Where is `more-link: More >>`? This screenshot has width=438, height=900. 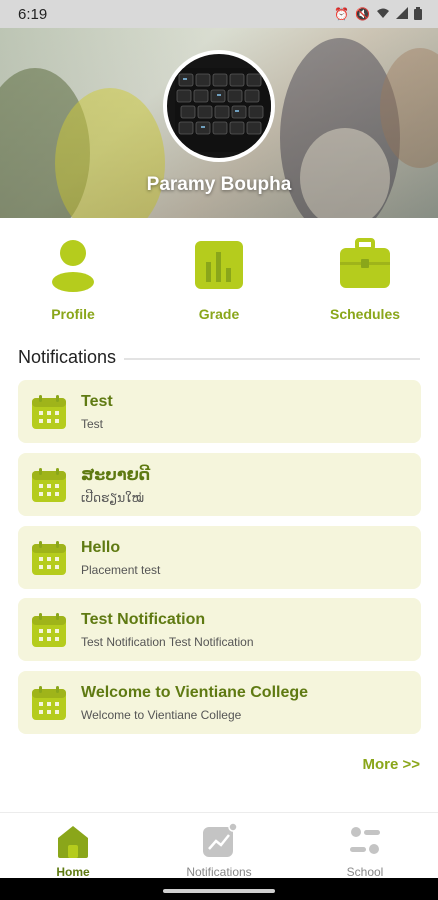
more-link: More >> is located at coordinates (391, 764).